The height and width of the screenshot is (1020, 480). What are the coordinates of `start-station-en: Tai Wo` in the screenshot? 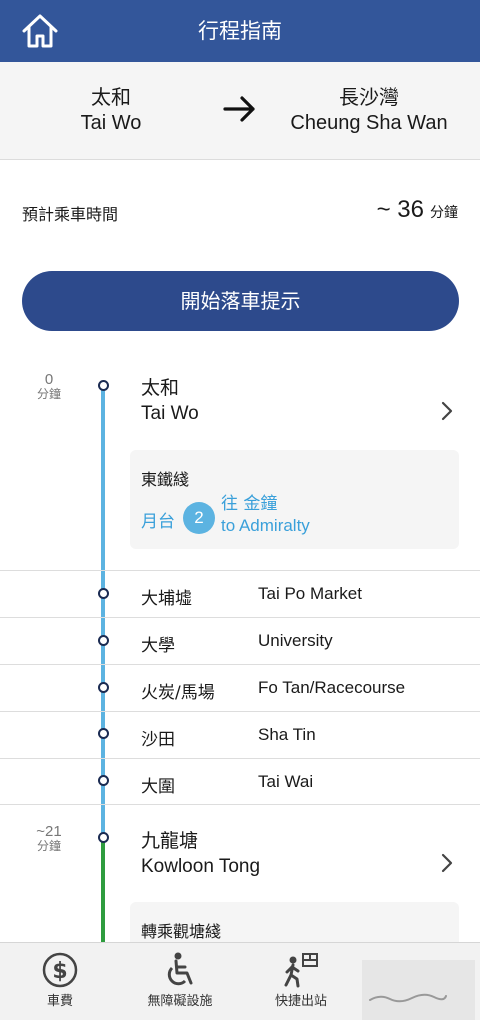 It's located at (170, 413).